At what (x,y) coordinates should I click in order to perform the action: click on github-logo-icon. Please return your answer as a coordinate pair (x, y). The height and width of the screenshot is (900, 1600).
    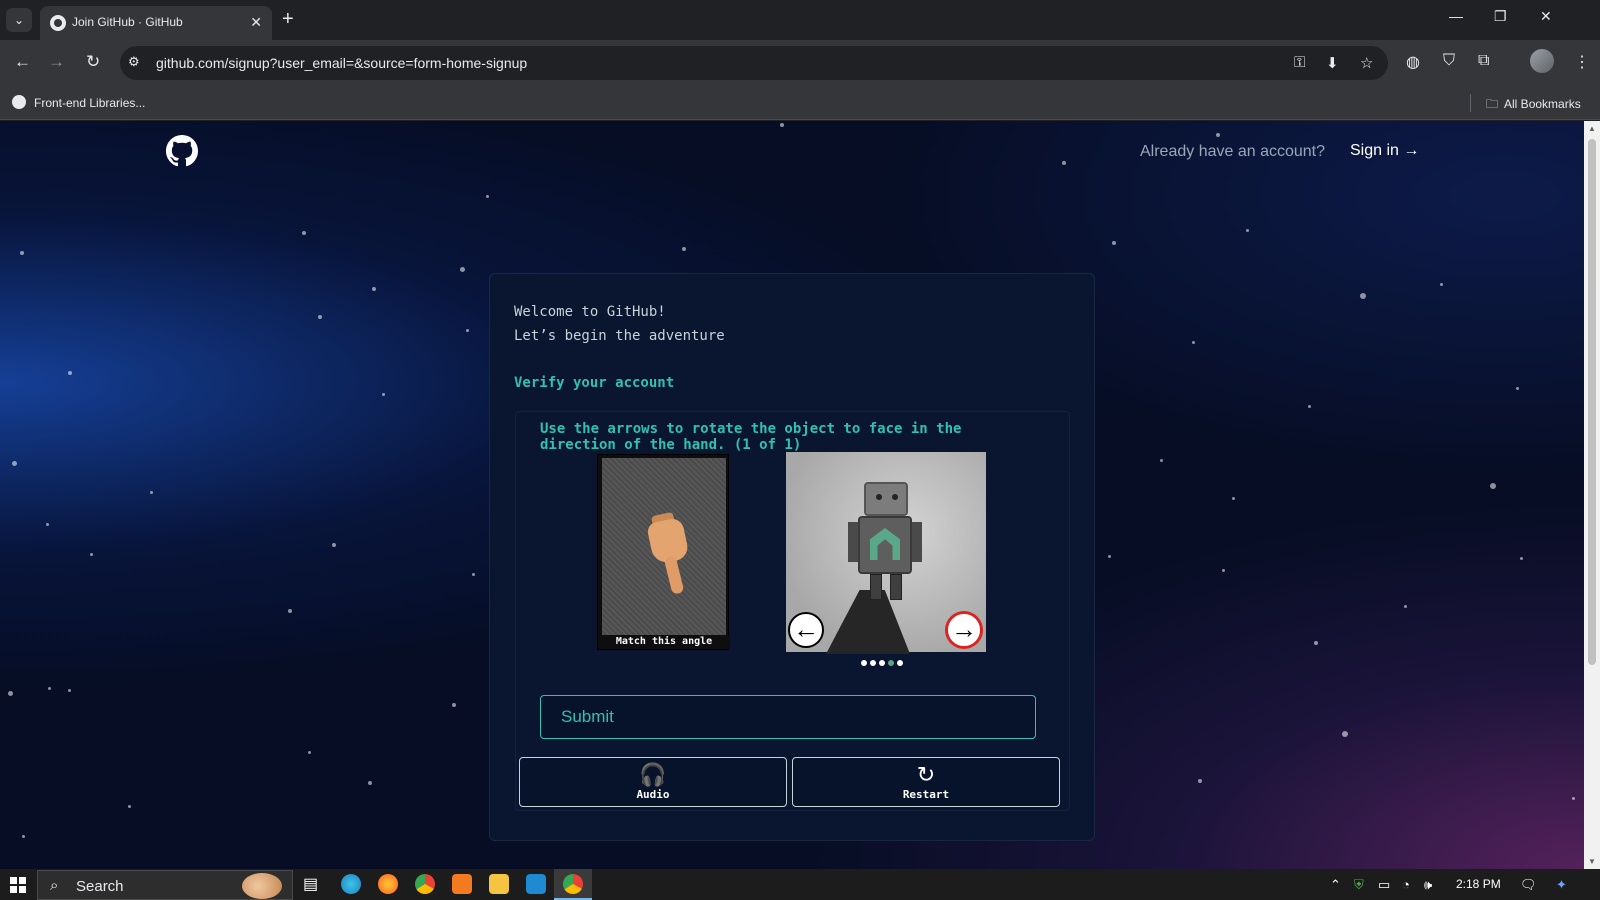
    Looking at the image, I should click on (182, 151).